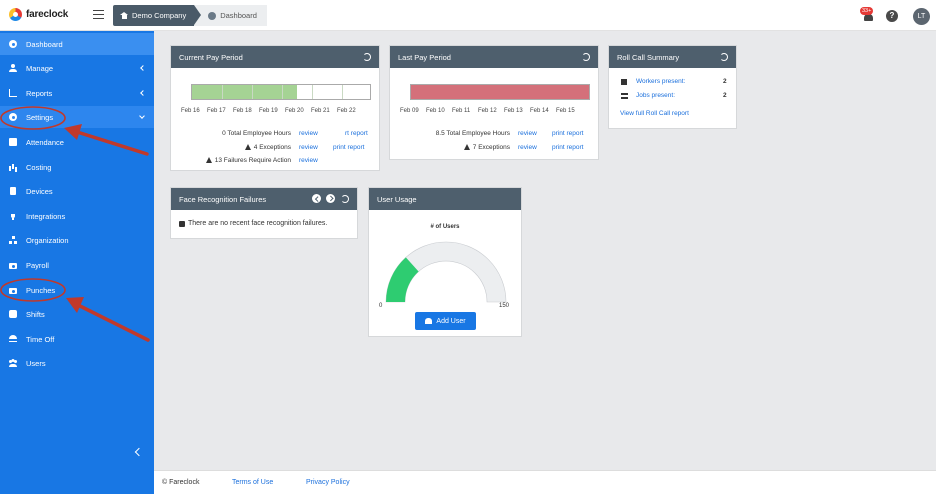 The image size is (936, 494). Describe the element at coordinates (13, 167) in the screenshot. I see `bar-chart-icon` at that location.